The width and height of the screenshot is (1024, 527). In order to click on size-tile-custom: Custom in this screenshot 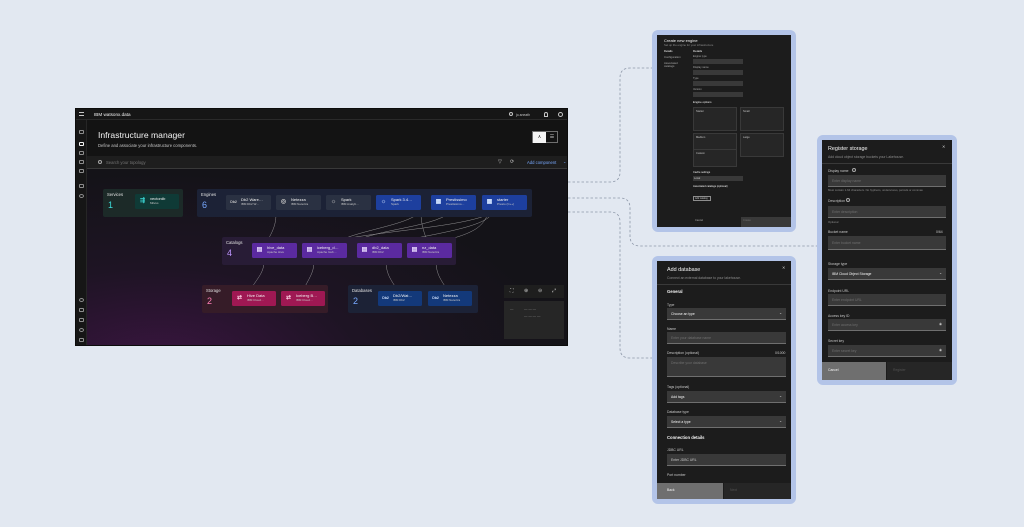, I will do `click(715, 158)`.